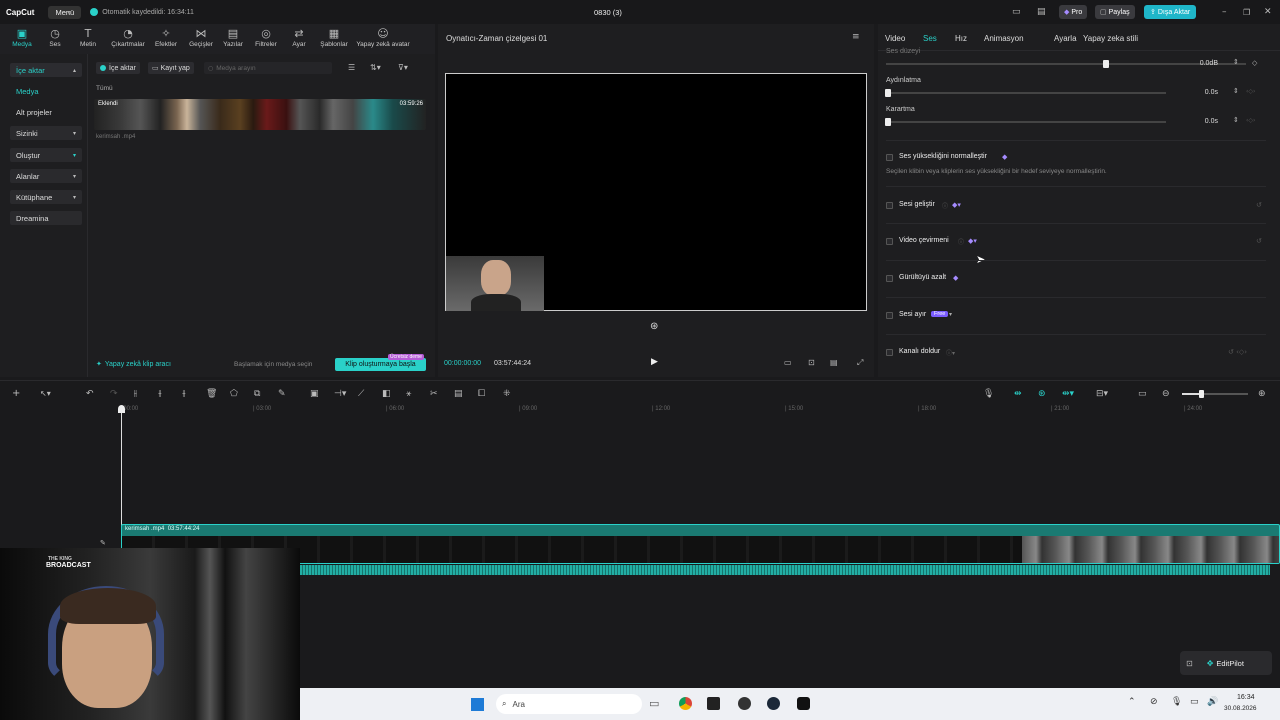 This screenshot has width=1280, height=720. What do you see at coordinates (1132, 702) in the screenshot?
I see `tray-chevron-icon: ⌃` at bounding box center [1132, 702].